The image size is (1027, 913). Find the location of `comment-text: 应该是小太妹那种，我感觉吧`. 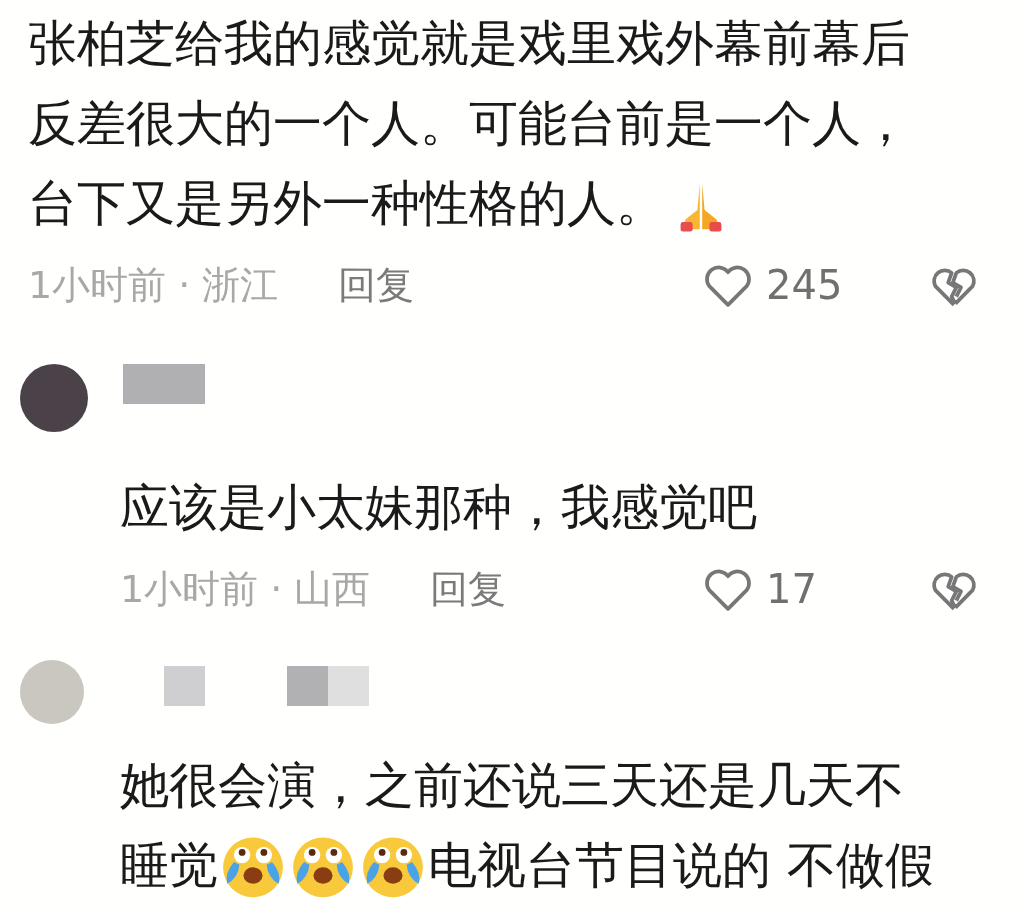

comment-text: 应该是小太妹那种，我感觉吧 is located at coordinates (438, 508).